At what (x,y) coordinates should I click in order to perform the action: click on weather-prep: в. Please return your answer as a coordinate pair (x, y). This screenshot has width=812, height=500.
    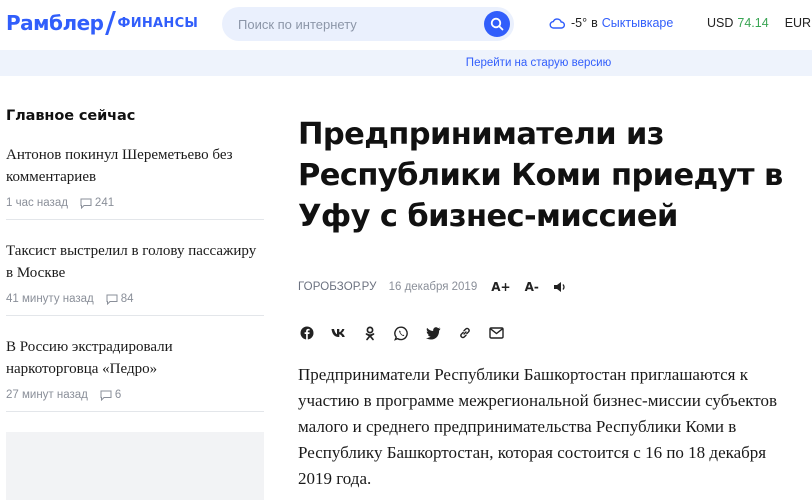
    Looking at the image, I should click on (594, 23).